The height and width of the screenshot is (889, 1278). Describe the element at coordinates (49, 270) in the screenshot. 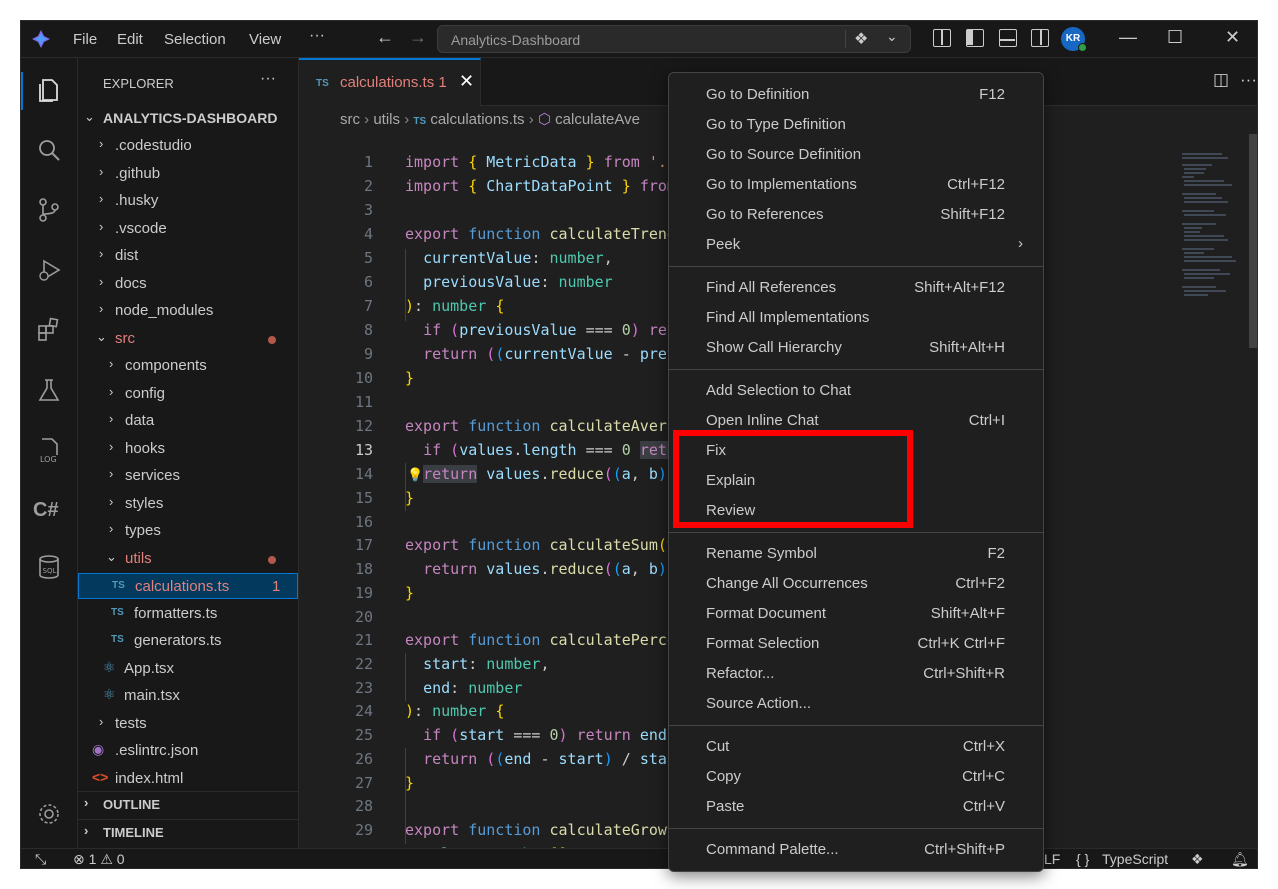

I see `run-debug-icon` at that location.